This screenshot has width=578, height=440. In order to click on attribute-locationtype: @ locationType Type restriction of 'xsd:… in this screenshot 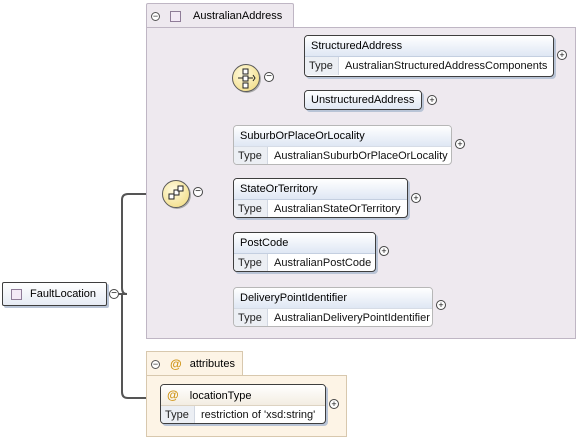, I will do `click(243, 404)`.